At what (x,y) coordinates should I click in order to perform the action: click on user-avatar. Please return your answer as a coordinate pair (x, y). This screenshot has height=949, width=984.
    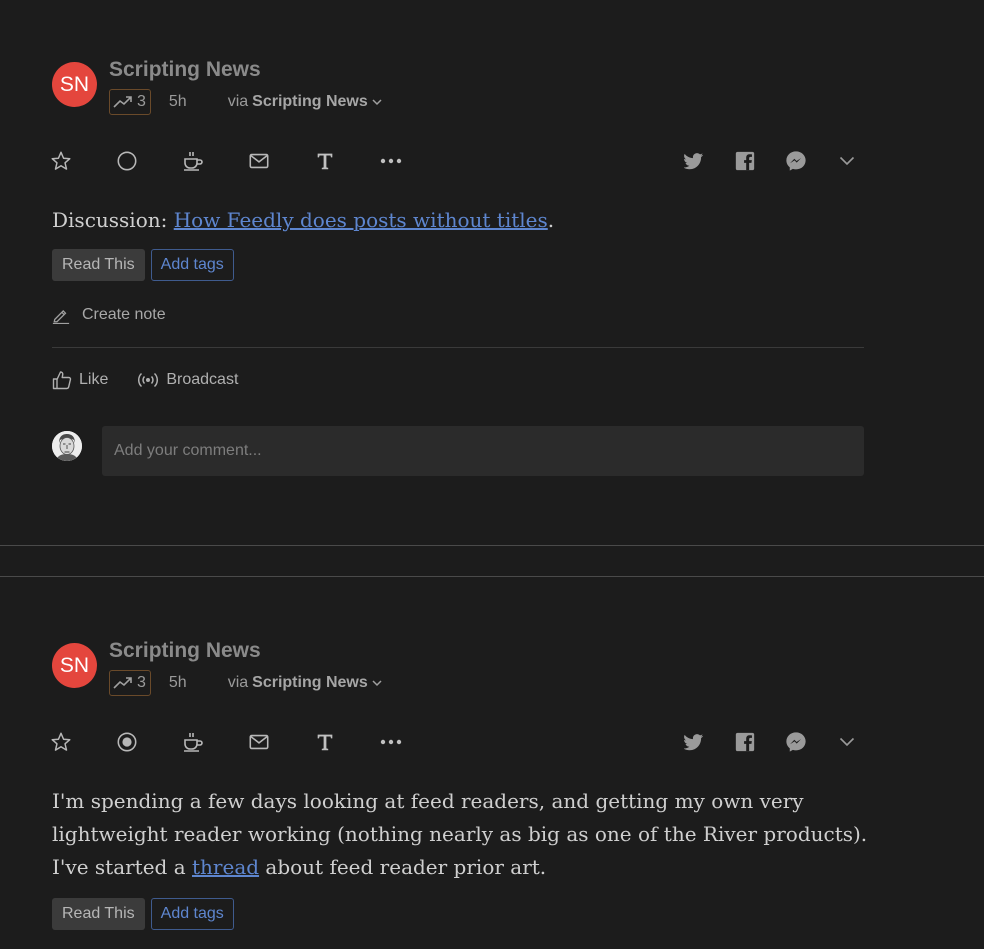
    Looking at the image, I should click on (67, 446).